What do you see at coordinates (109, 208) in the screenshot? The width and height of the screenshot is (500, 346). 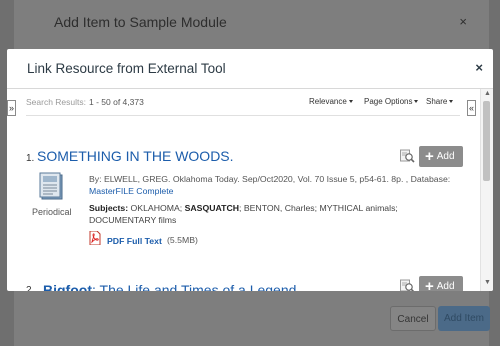 I see `subjects-label: Subjects:` at bounding box center [109, 208].